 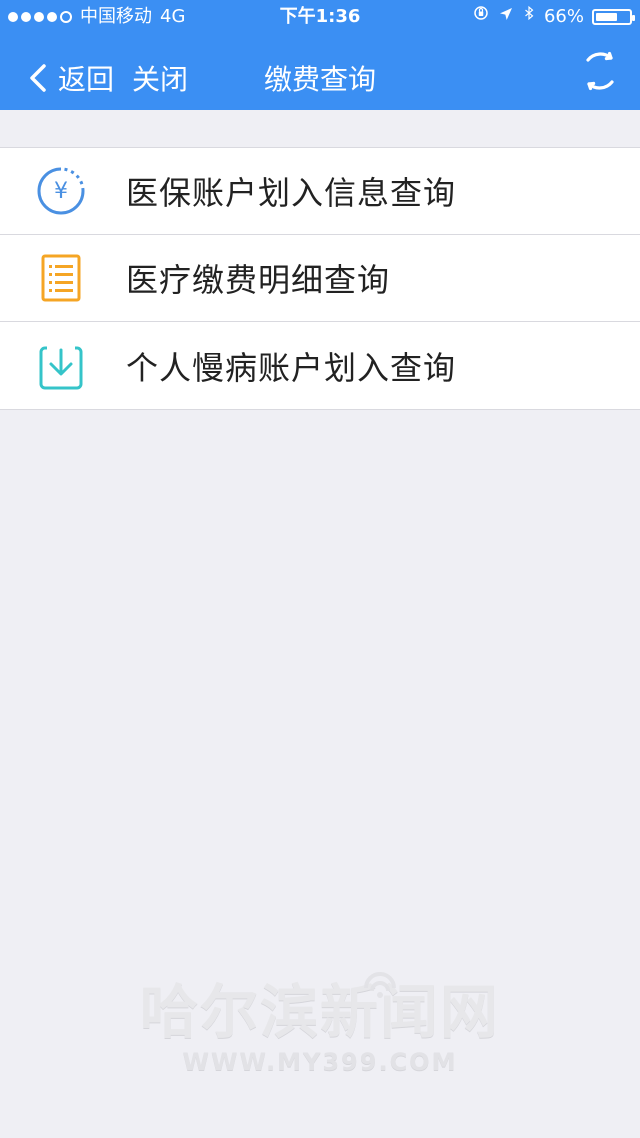 What do you see at coordinates (320, 17) in the screenshot?
I see `status-bar: 中国移动 4G 下午1:36 66%` at bounding box center [320, 17].